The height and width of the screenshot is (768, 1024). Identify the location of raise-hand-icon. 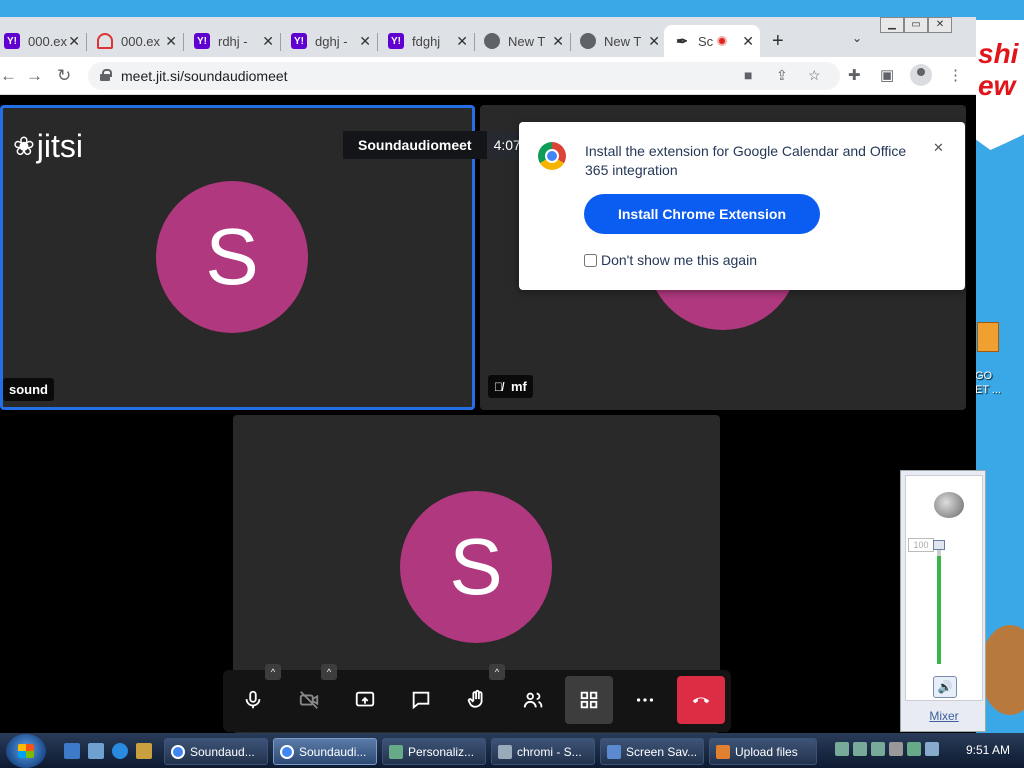
(475, 698).